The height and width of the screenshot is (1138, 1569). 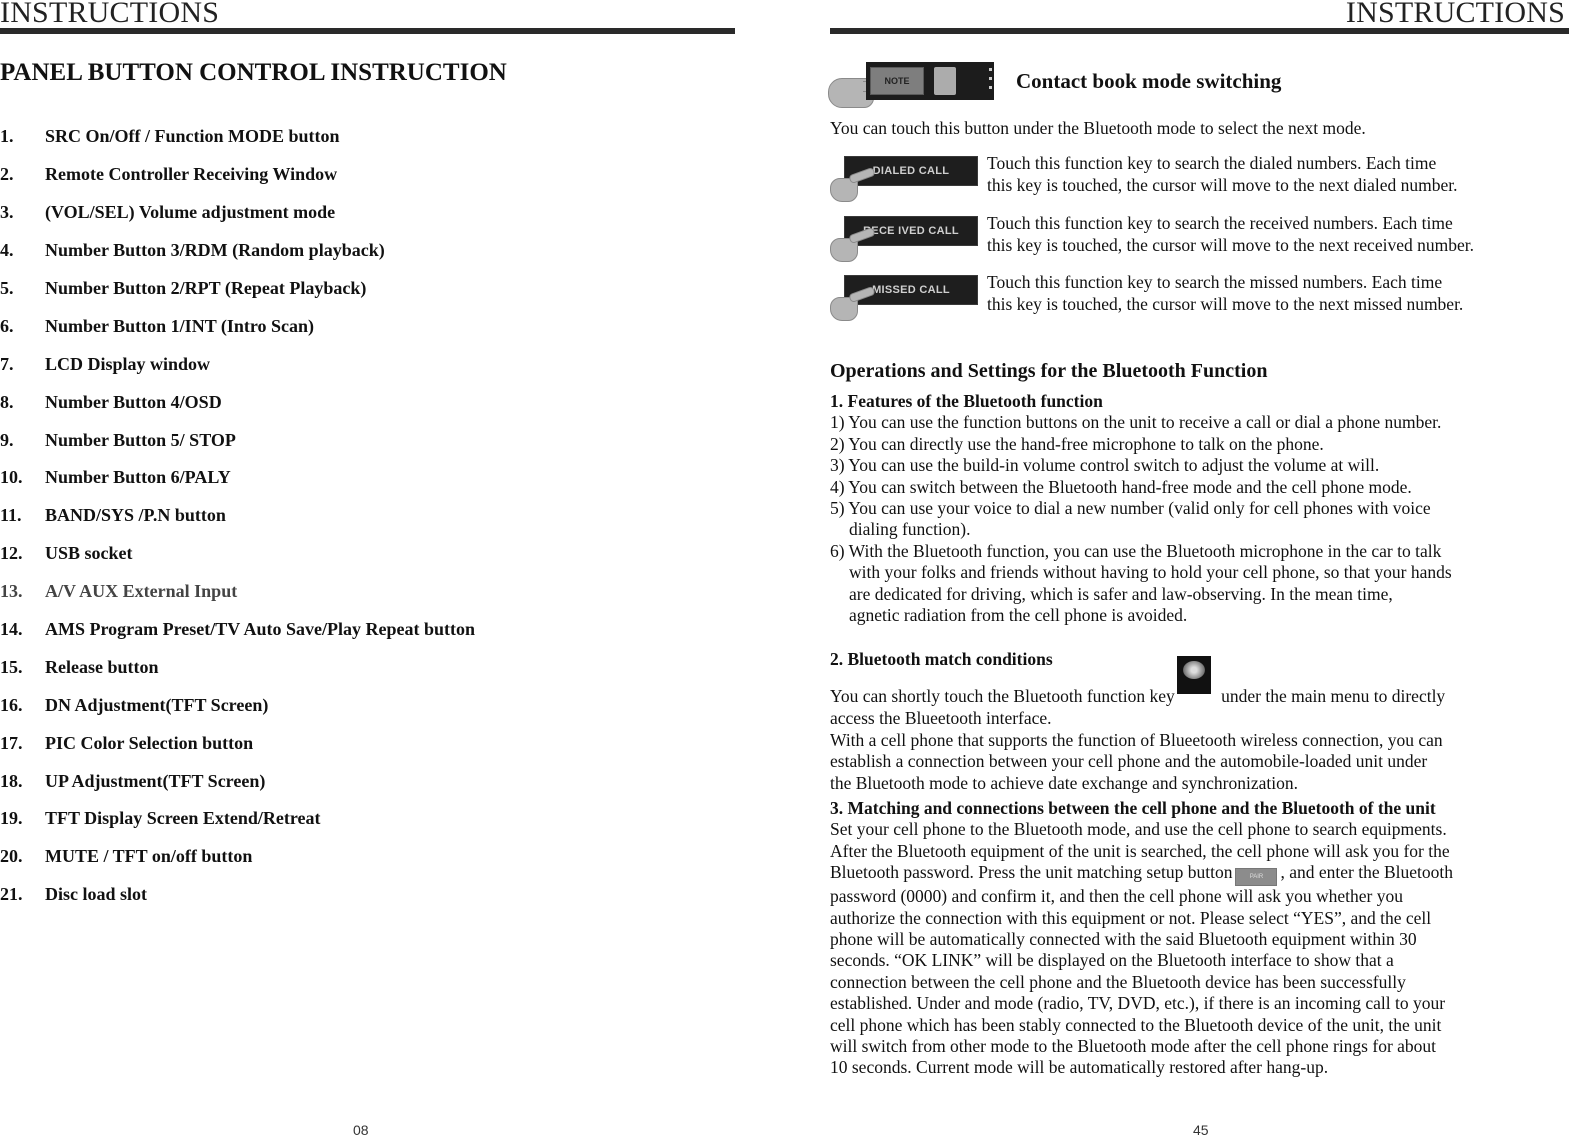 I want to click on list-item: 15. Release button, so click(x=237, y=667).